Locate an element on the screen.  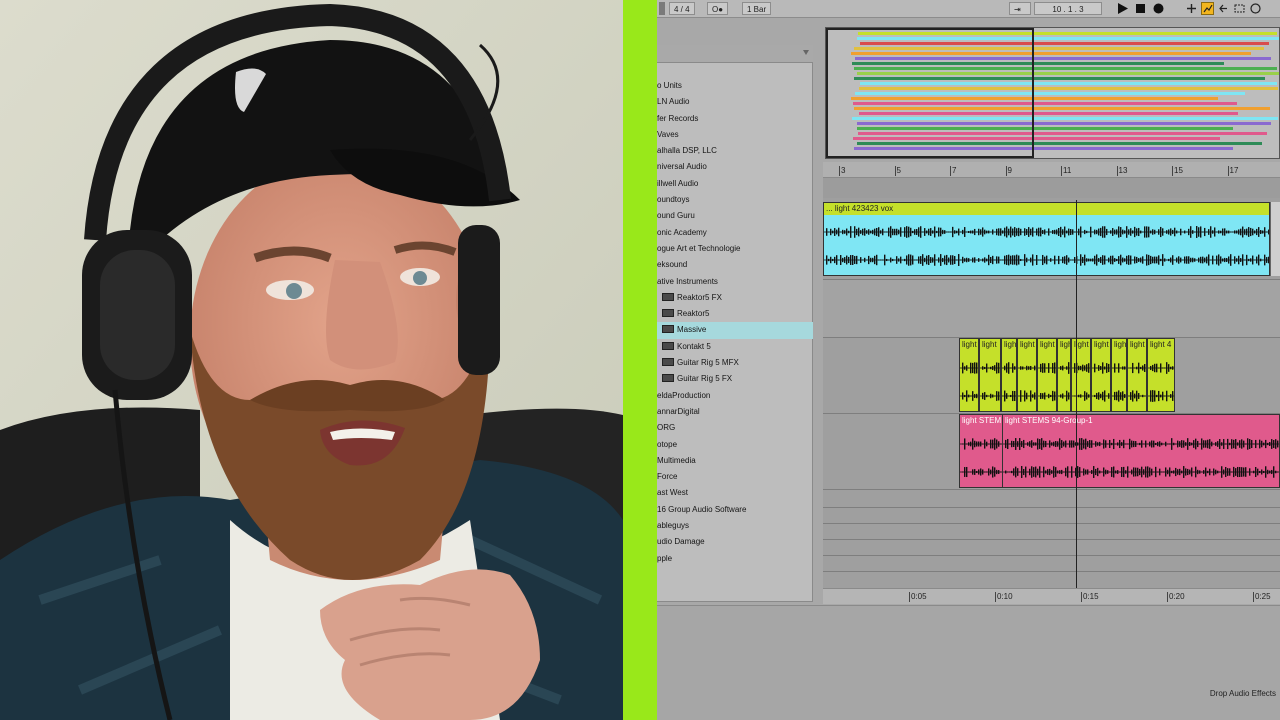
stop-icon is located at coordinates (1140, 8).